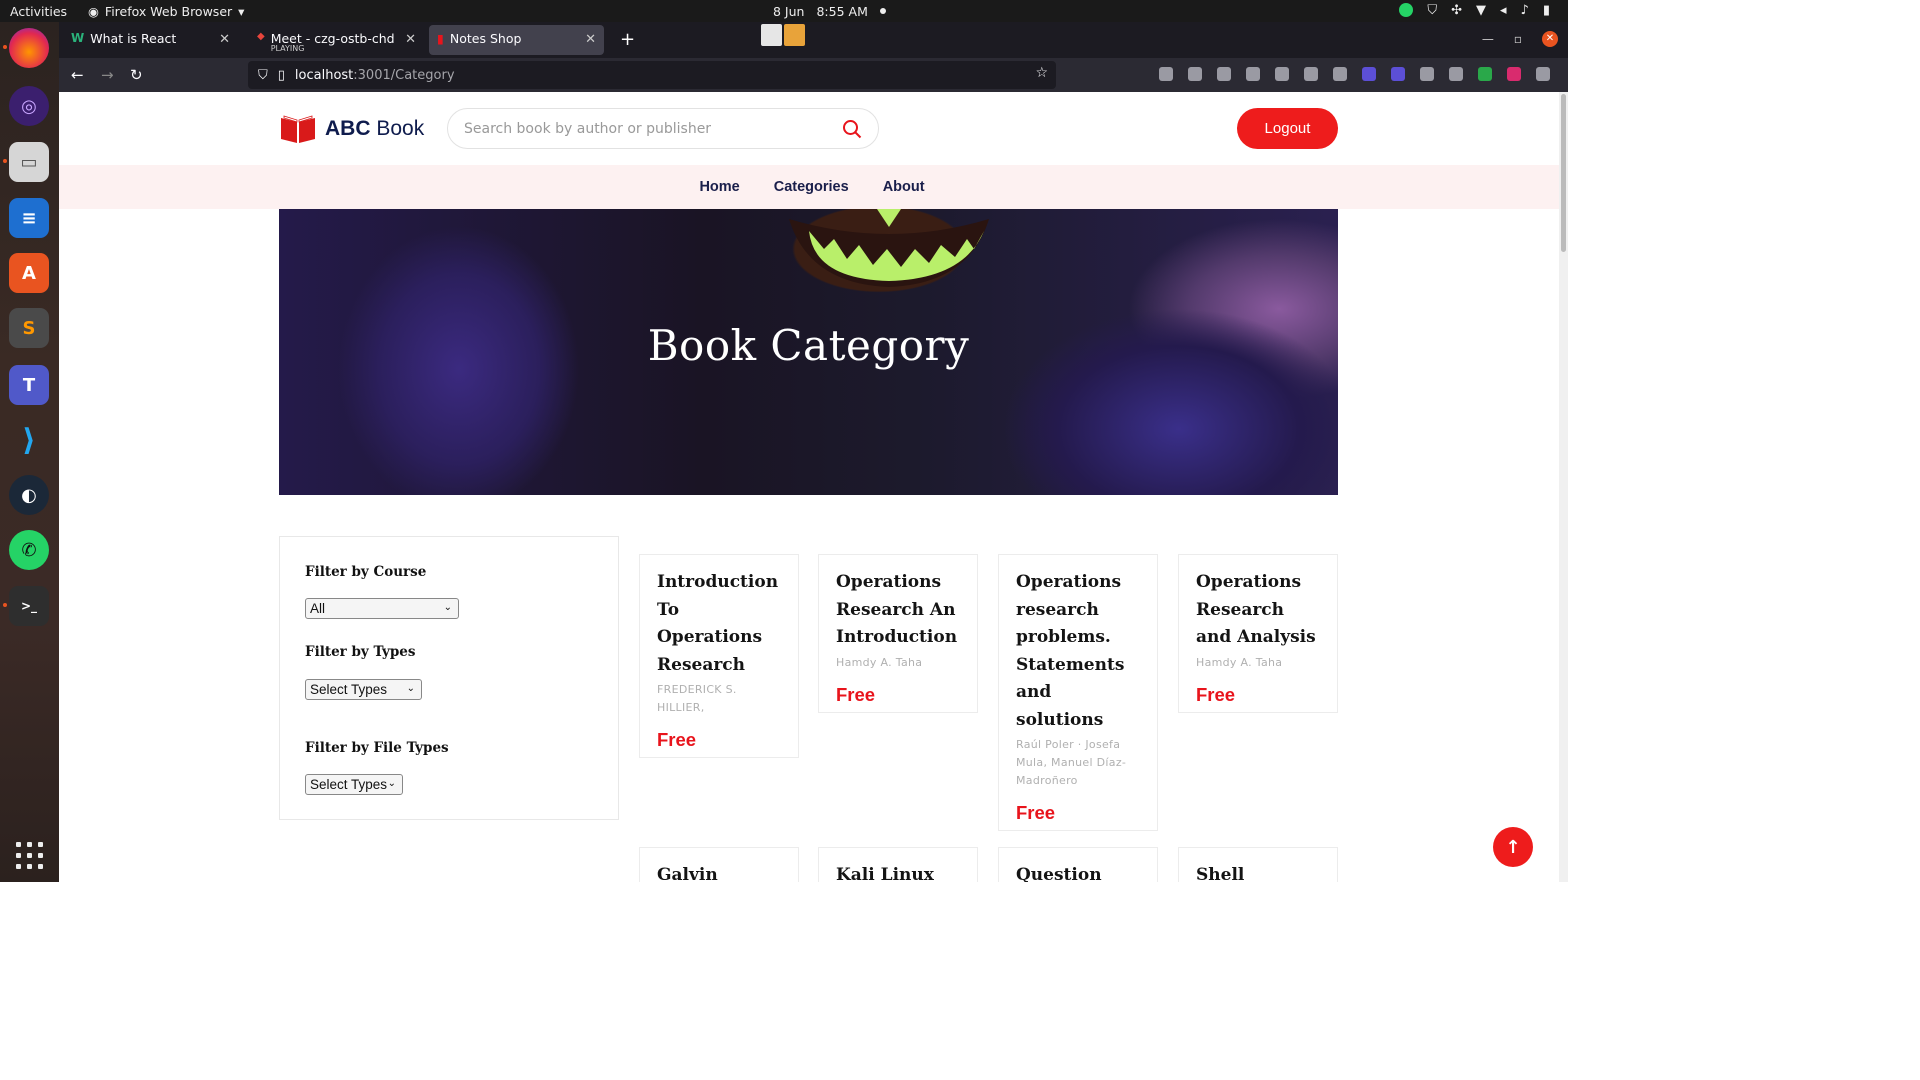 The width and height of the screenshot is (1920, 1080). I want to click on steam-icon: ◐, so click(29, 495).